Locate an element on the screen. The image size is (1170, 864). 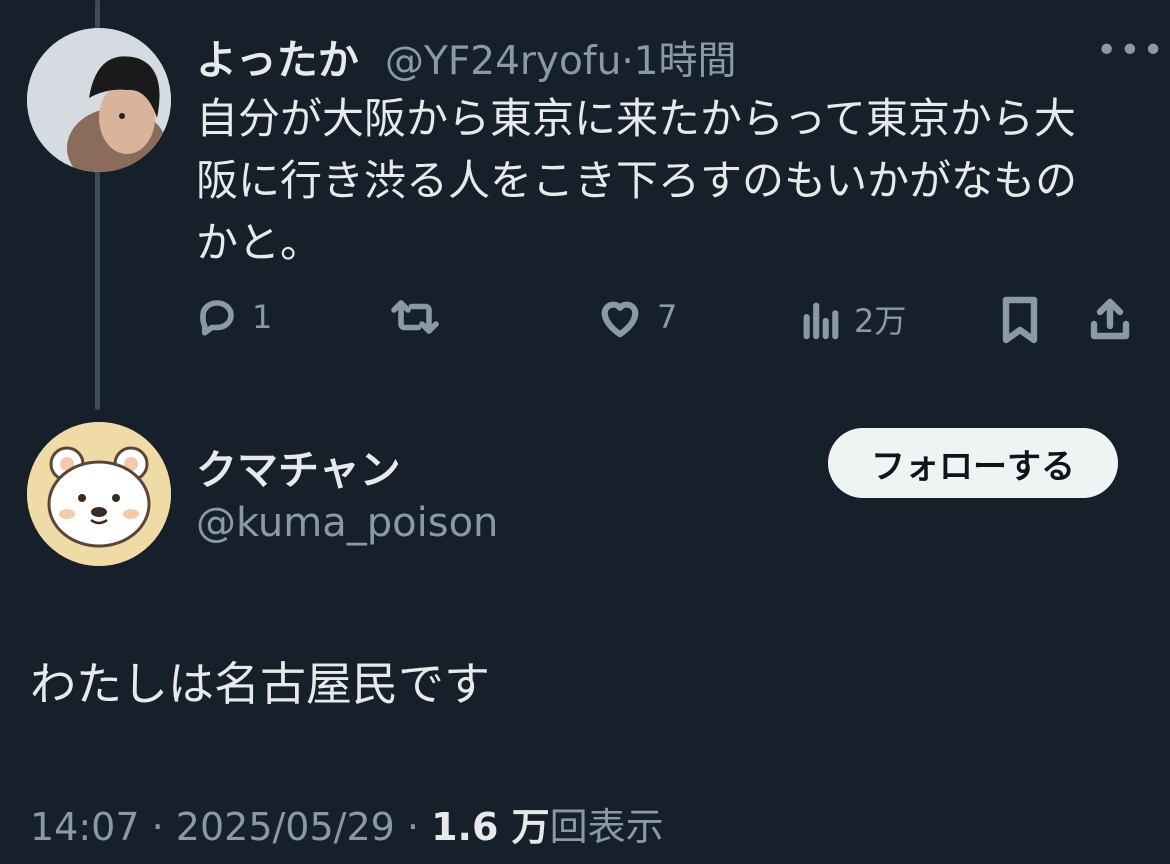
tweet-meta: 14:07 · 2025/05/29 · 1.6 万回表示 is located at coordinates (347, 823).